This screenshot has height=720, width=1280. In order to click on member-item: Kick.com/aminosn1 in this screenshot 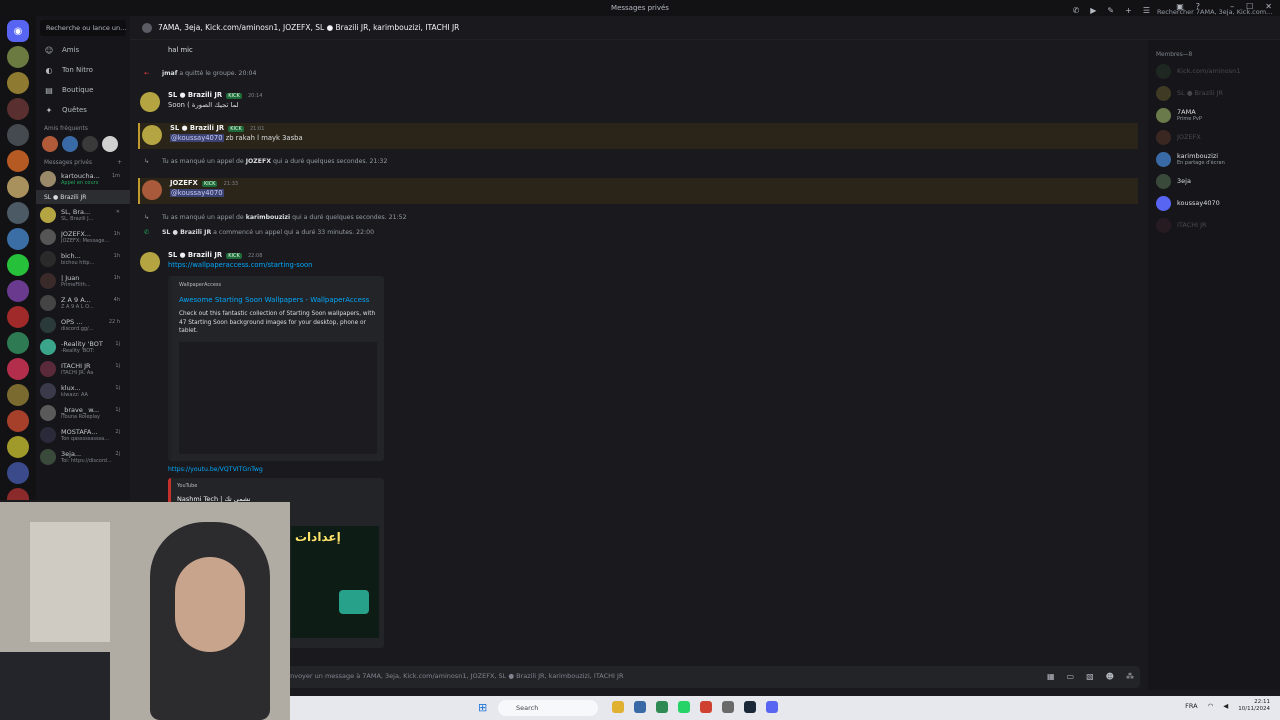, I will do `click(1214, 71)`.